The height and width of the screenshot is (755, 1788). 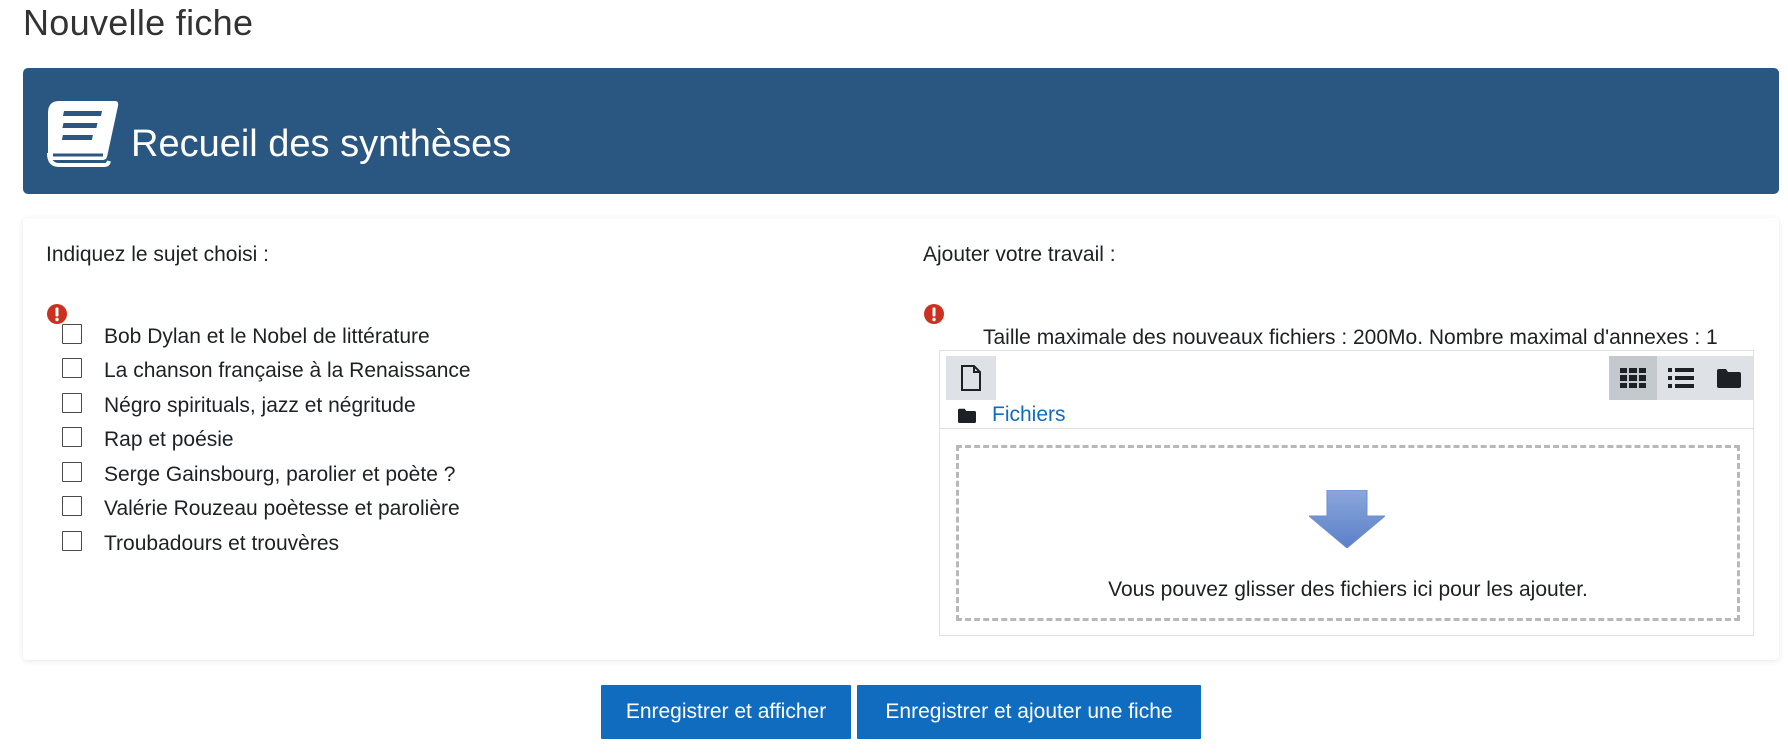 I want to click on work-label: Ajouter votre travail :, so click(x=1019, y=254).